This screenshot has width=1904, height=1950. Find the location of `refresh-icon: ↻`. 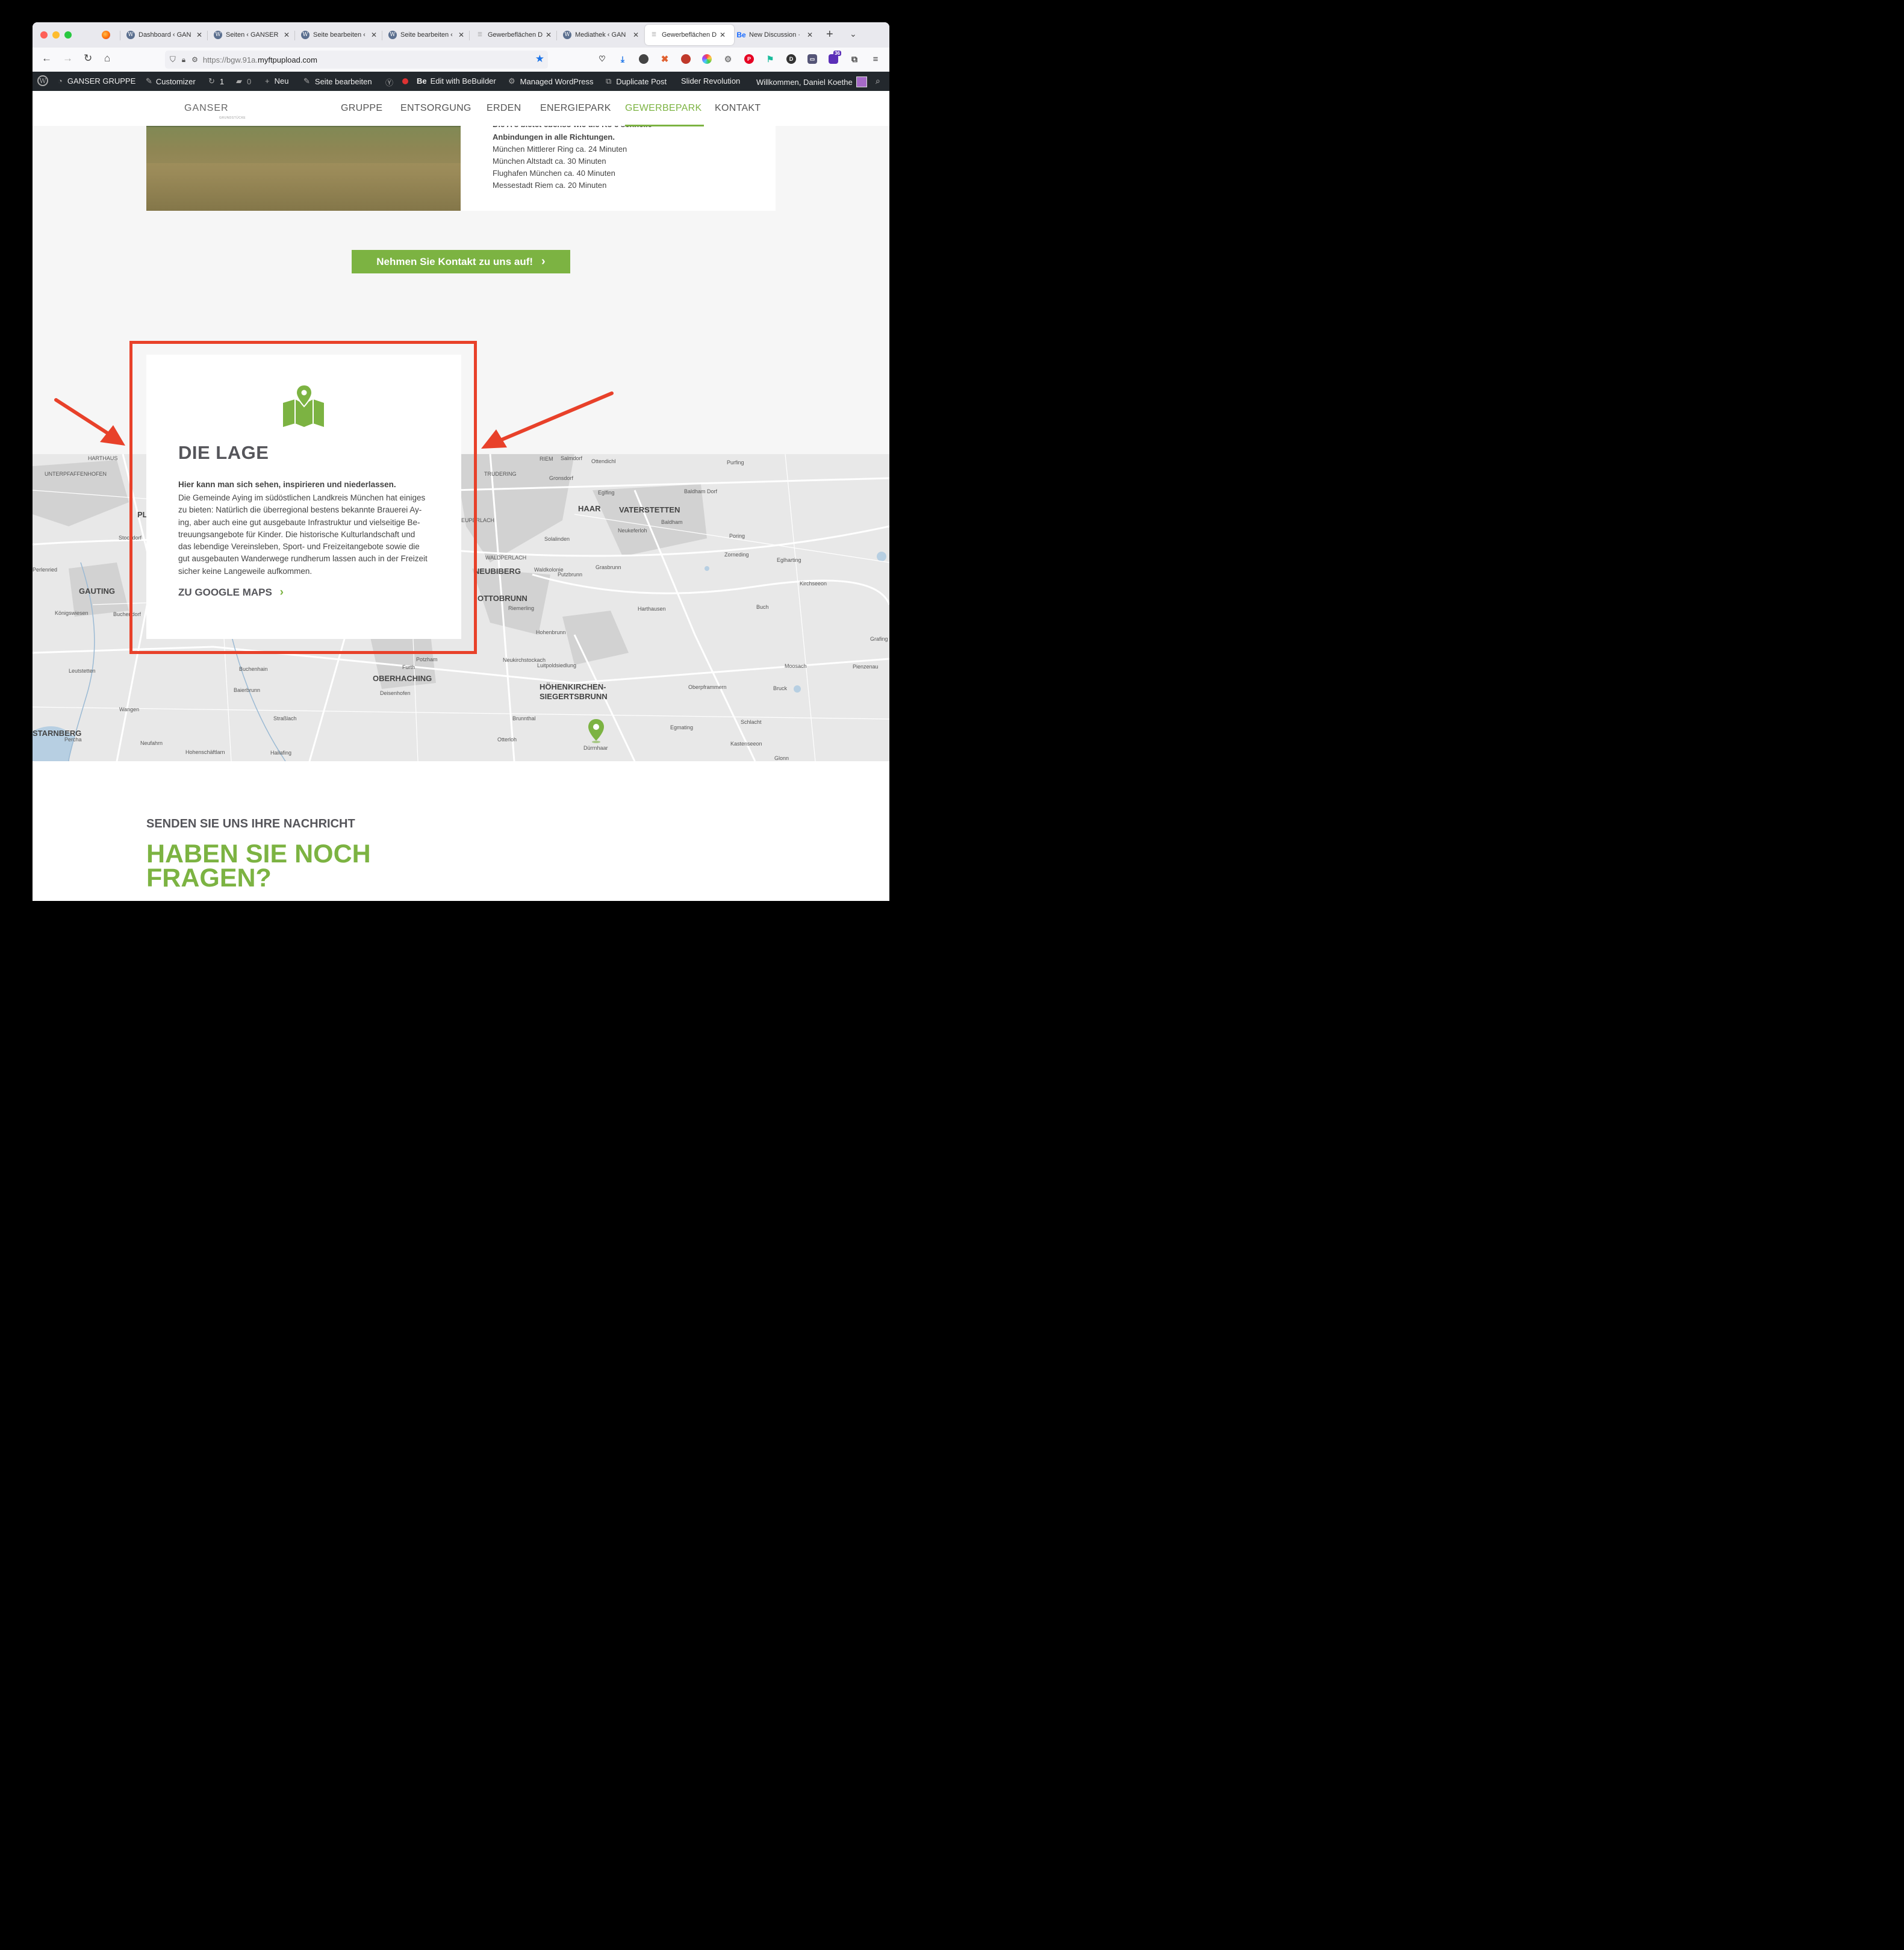

refresh-icon: ↻ is located at coordinates (212, 81).